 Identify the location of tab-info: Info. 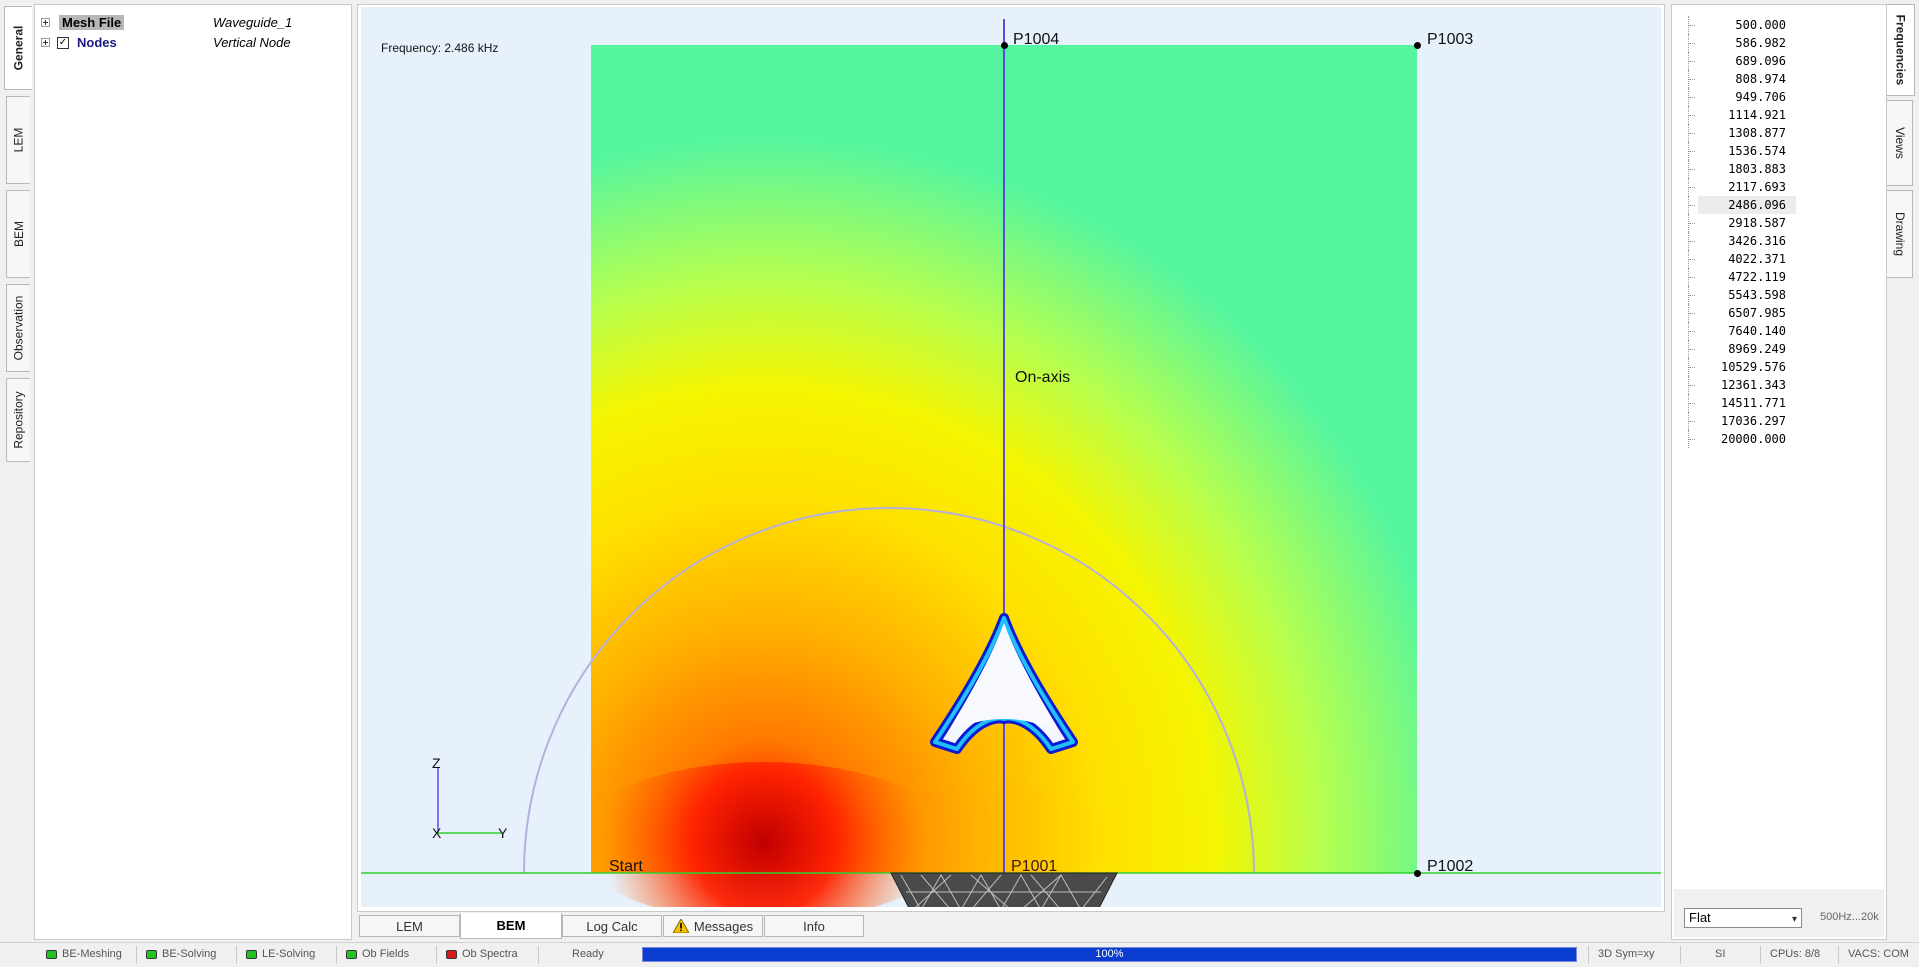
(814, 926).